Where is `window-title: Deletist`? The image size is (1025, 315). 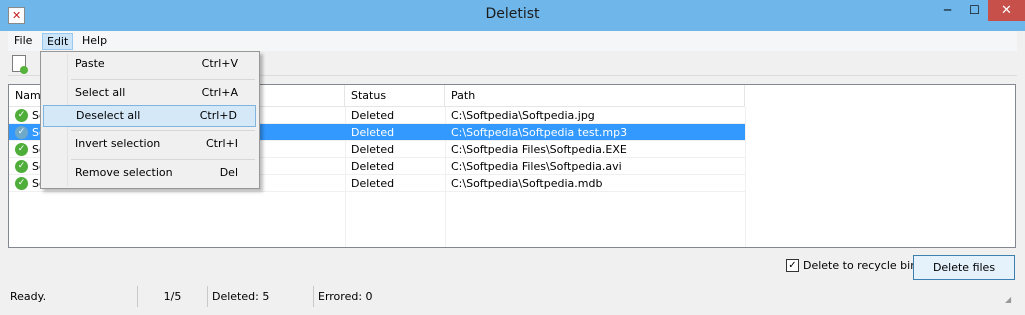
window-title: Deletist is located at coordinates (512, 14).